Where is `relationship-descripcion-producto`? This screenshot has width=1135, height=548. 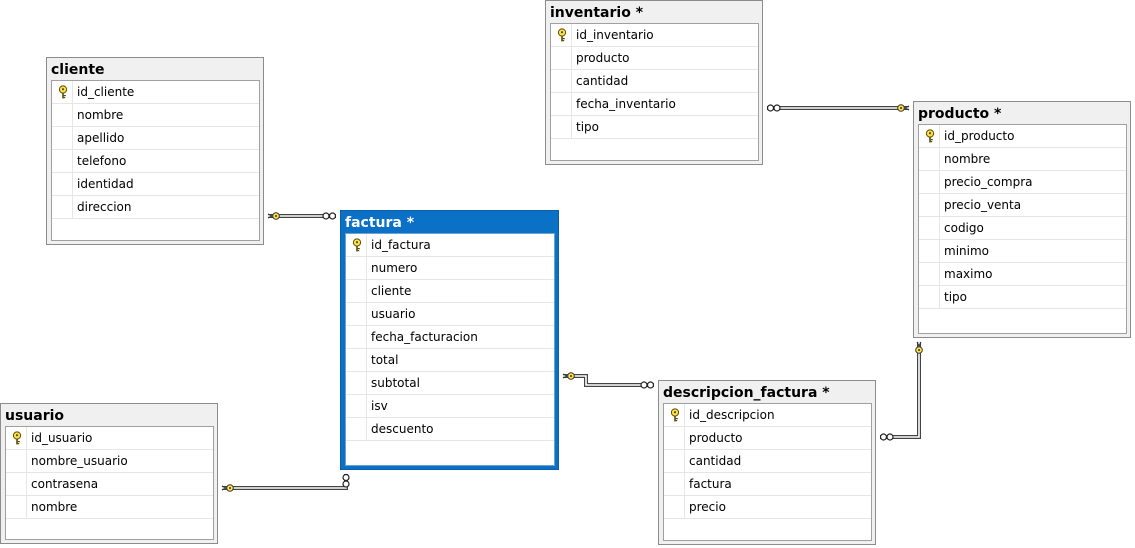
relationship-descripcion-producto is located at coordinates (901, 391).